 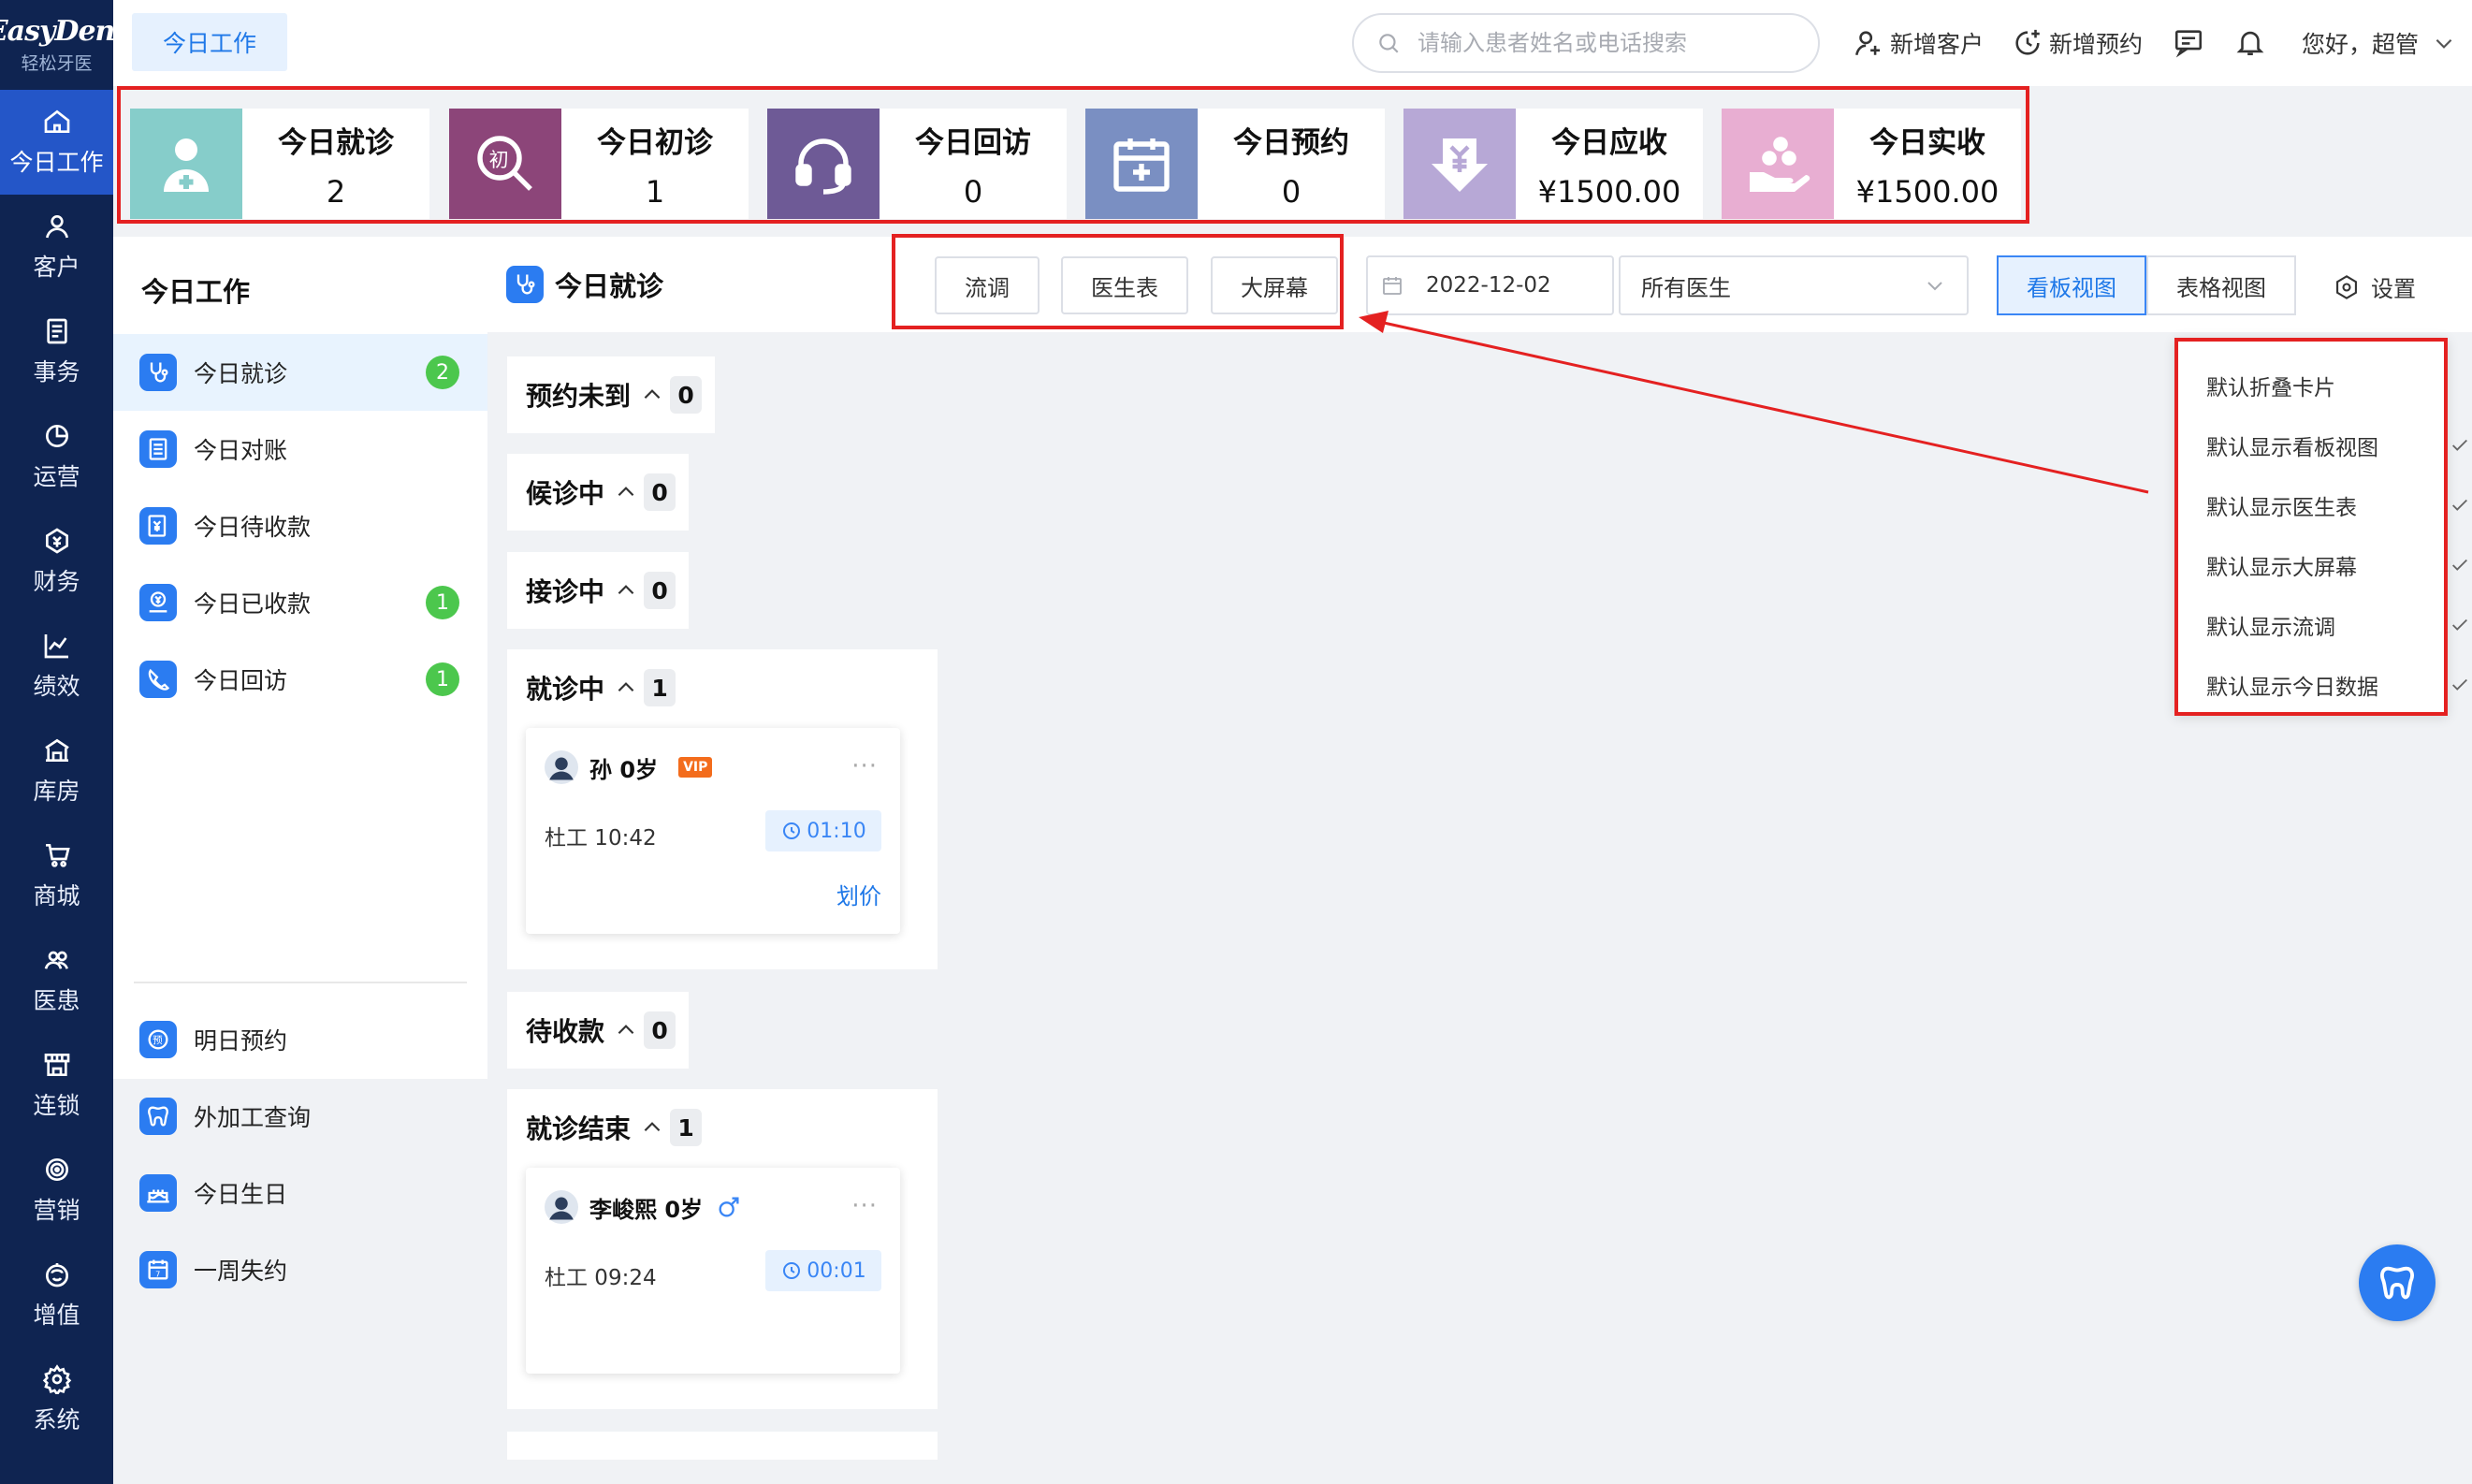 I want to click on column-title: 就诊中, so click(x=565, y=689).